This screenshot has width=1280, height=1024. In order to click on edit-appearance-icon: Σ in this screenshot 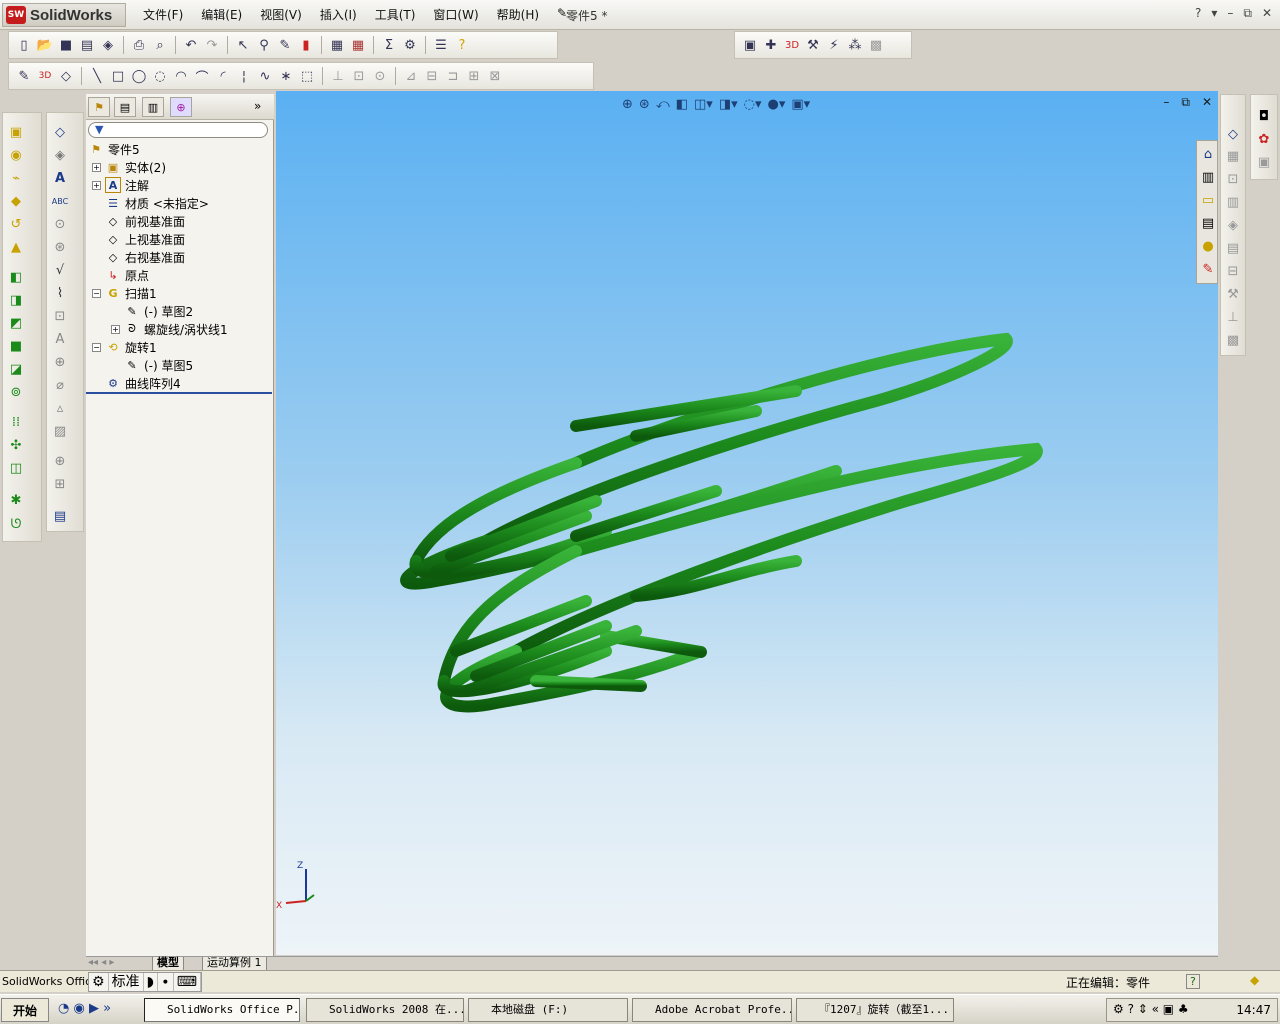, I will do `click(389, 45)`.